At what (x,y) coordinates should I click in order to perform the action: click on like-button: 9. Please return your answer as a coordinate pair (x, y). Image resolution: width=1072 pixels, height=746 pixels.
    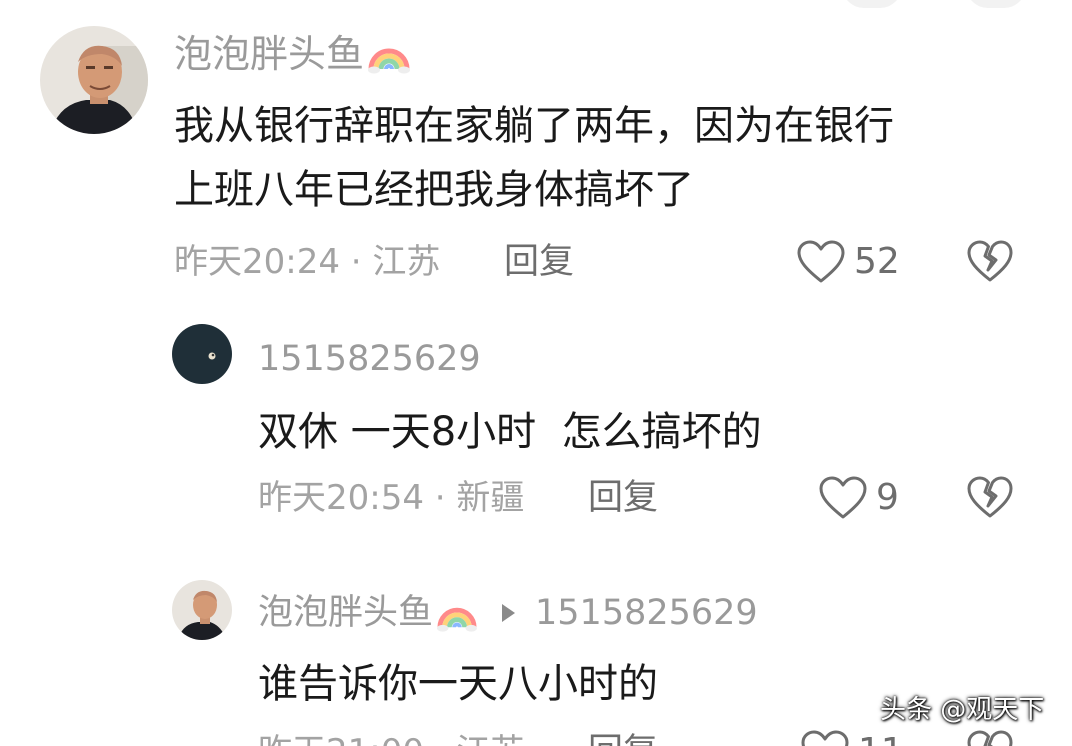
    Looking at the image, I should click on (858, 498).